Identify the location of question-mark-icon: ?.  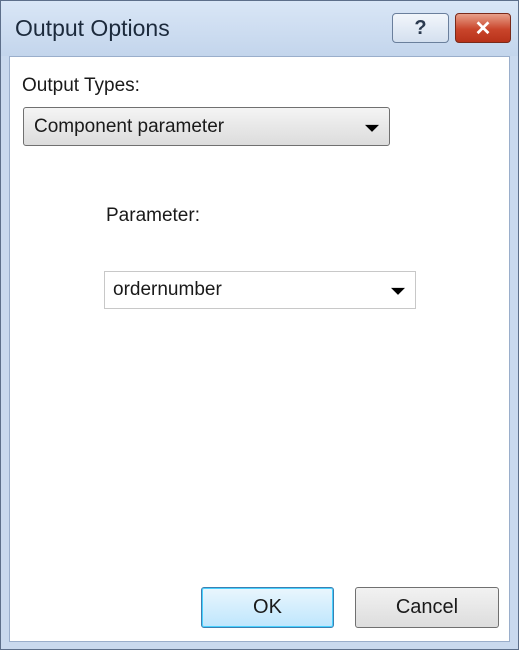
(420, 27).